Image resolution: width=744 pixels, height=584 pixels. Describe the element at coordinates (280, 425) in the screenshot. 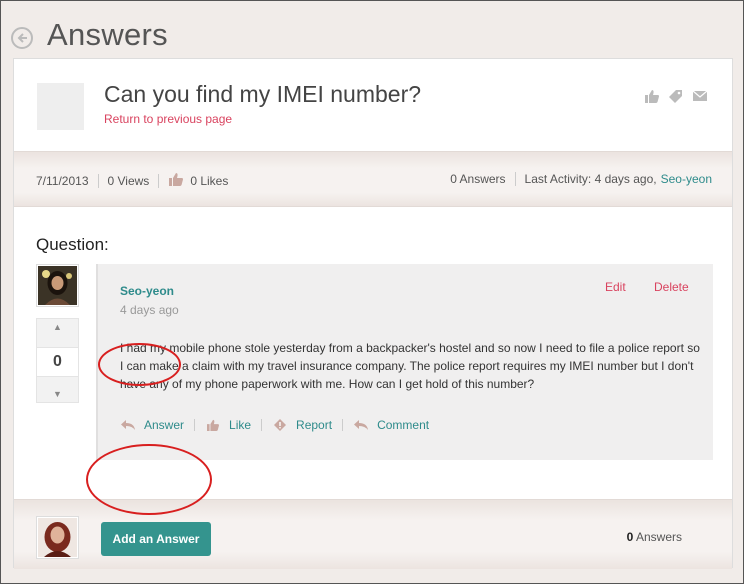

I see `warning-diamond-icon` at that location.